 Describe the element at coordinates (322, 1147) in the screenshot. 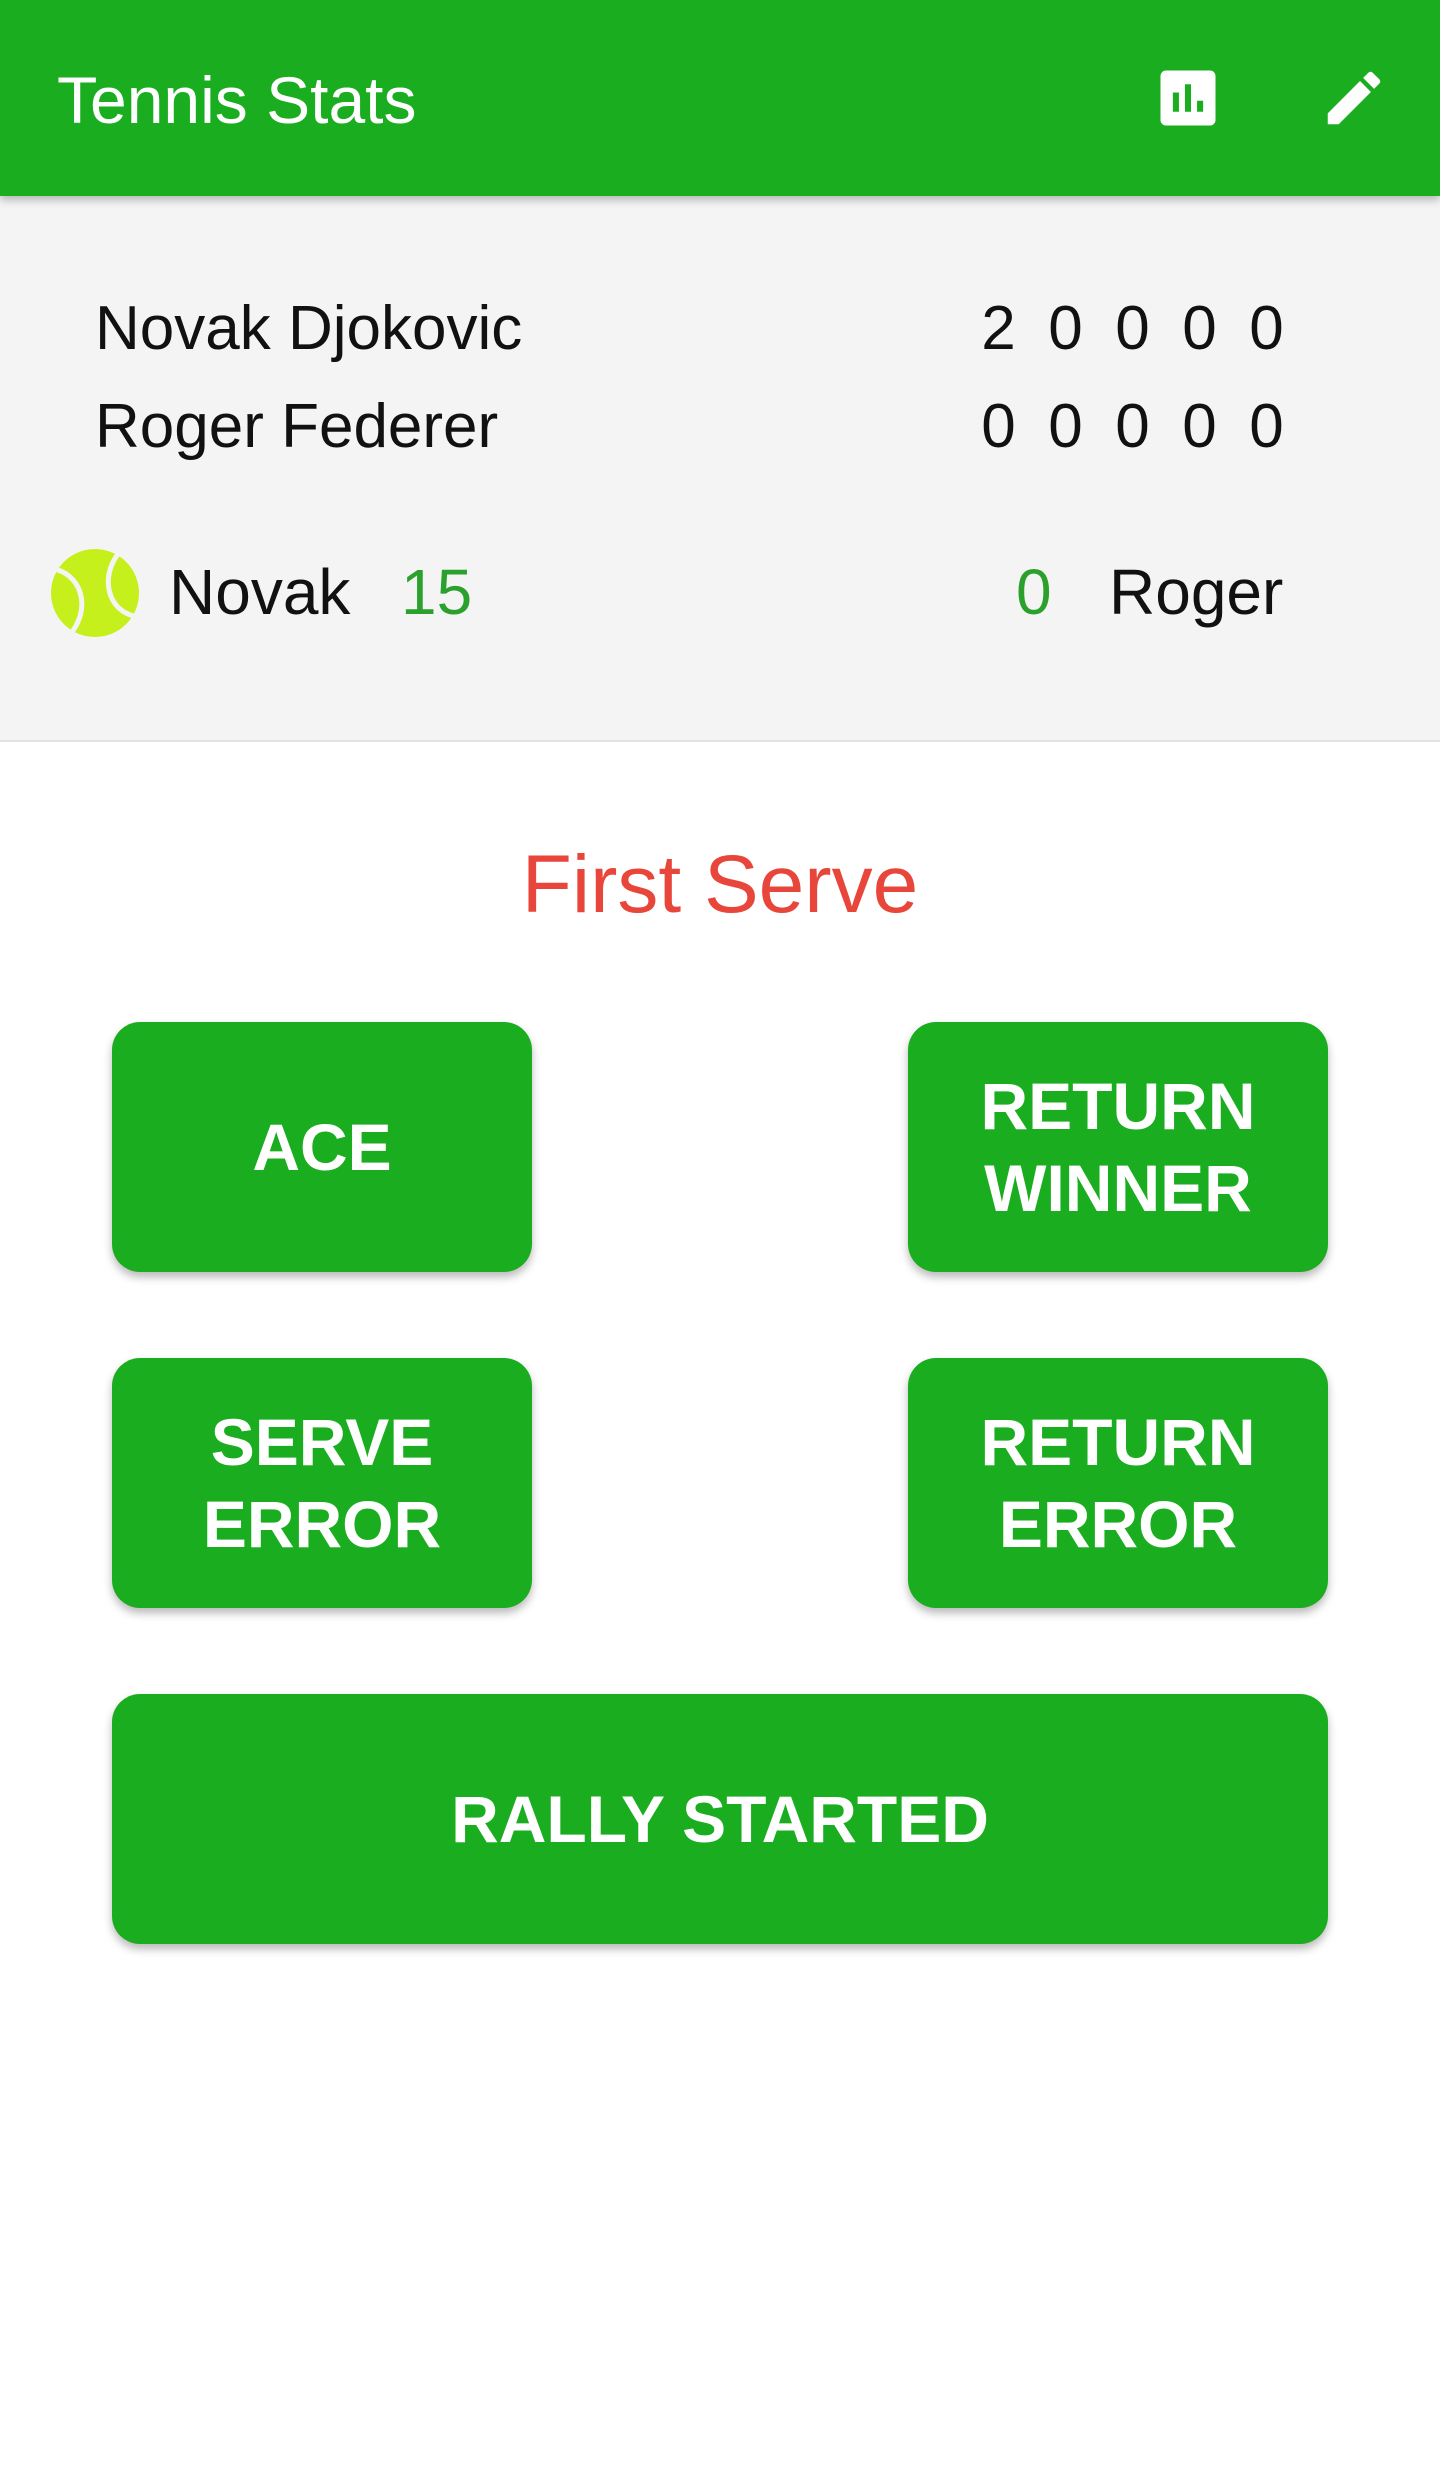

I see `ace-button: ACE` at that location.